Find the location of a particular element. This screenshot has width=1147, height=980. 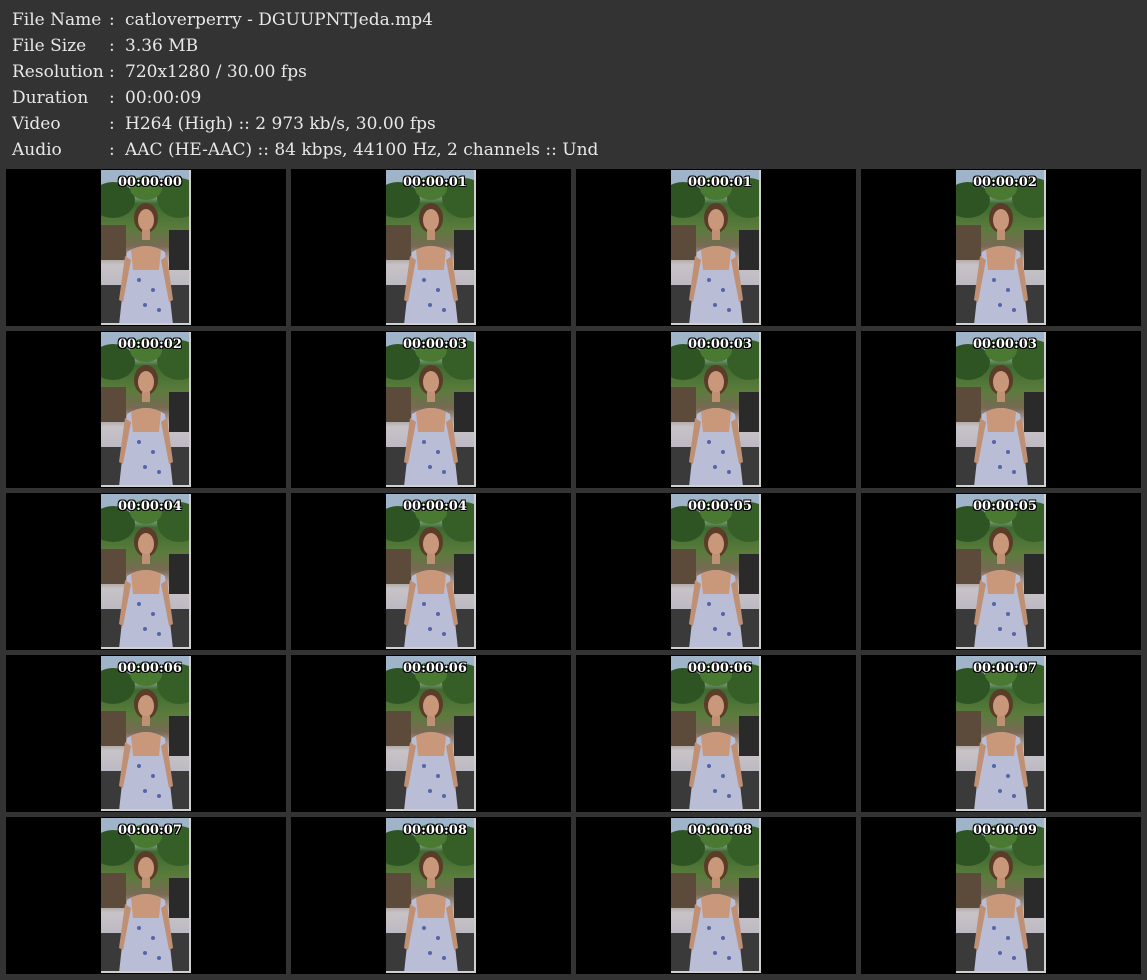

info-value: catloverperry - DGUUPNTJeda.mp4 is located at coordinates (279, 20).